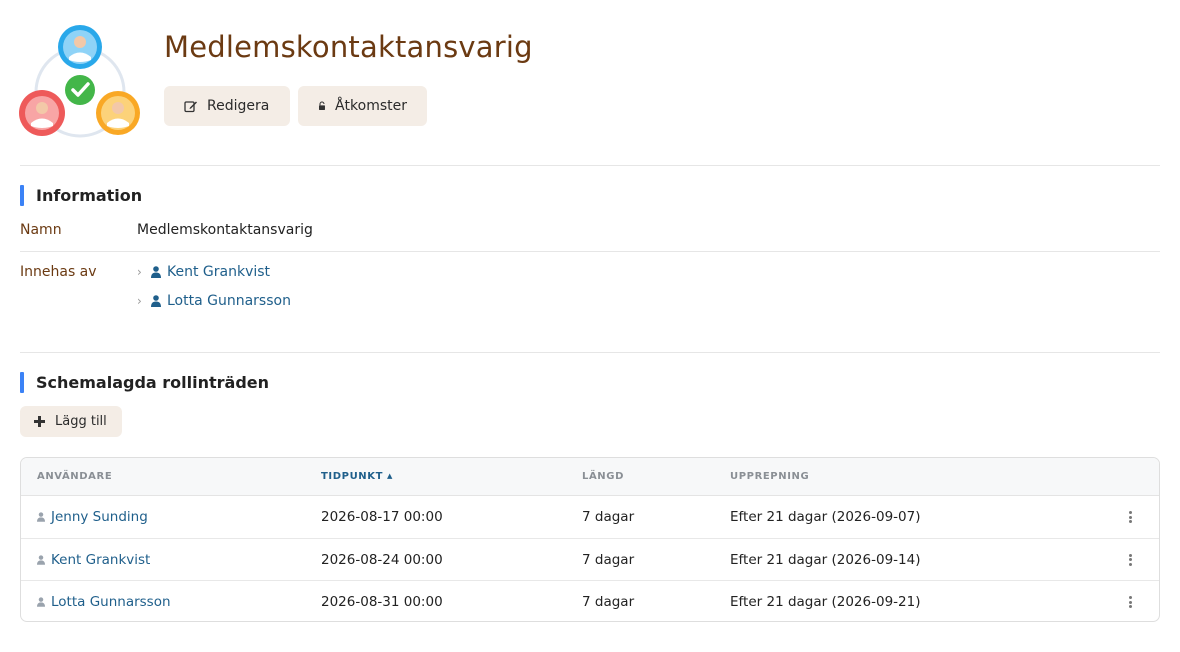  I want to click on row-user-link: Jenny Sunding, so click(92, 517).